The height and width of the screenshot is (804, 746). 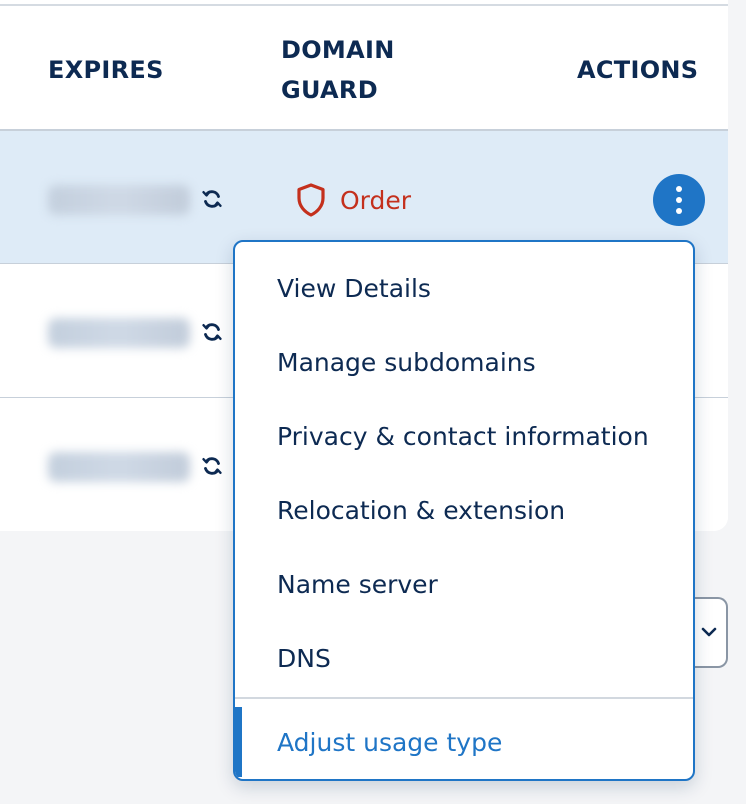 I want to click on table-top-border, so click(x=364, y=5).